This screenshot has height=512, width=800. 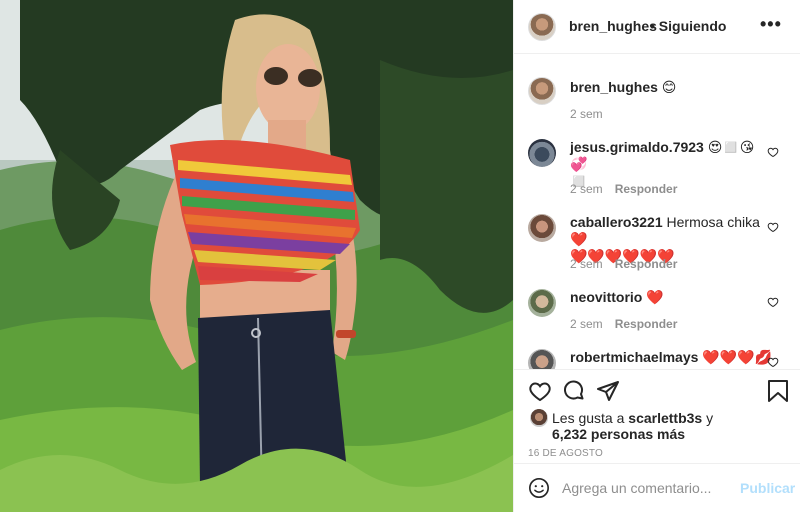 I want to click on liker-avatar, so click(x=539, y=418).